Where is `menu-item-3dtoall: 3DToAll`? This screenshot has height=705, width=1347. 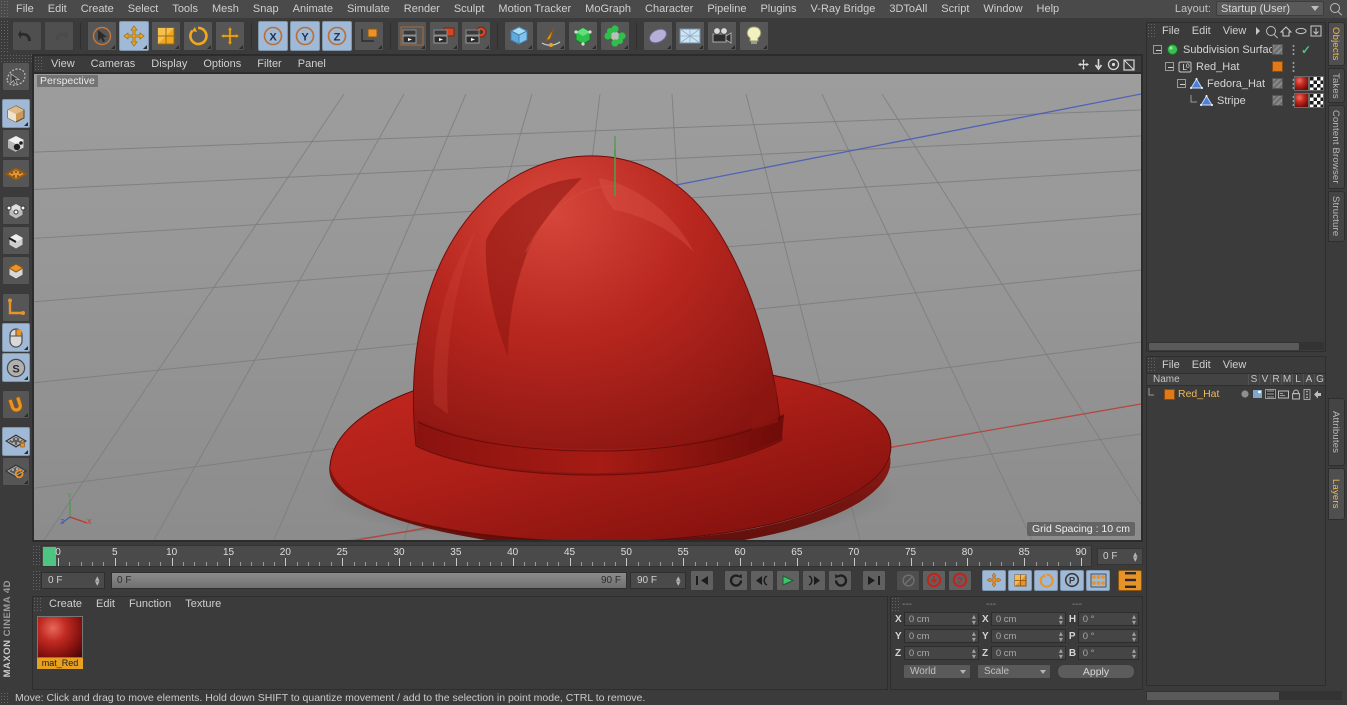
menu-item-3dtoall: 3DToAll is located at coordinates (908, 9).